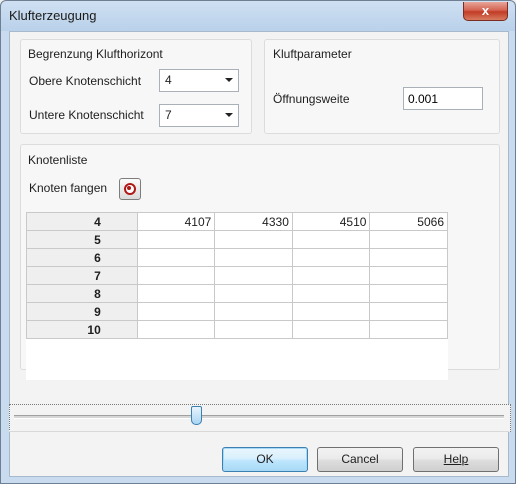 This screenshot has height=484, width=516. I want to click on table-row: 5, so click(237, 239).